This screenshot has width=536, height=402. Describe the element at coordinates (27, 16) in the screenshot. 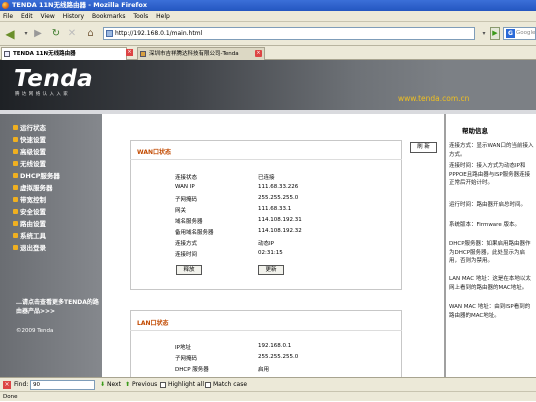

I see `menu-edit: Edit` at that location.